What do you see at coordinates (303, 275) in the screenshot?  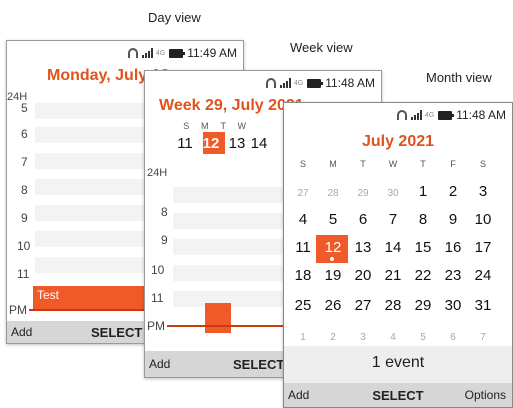 I see `calendar-day: 18` at bounding box center [303, 275].